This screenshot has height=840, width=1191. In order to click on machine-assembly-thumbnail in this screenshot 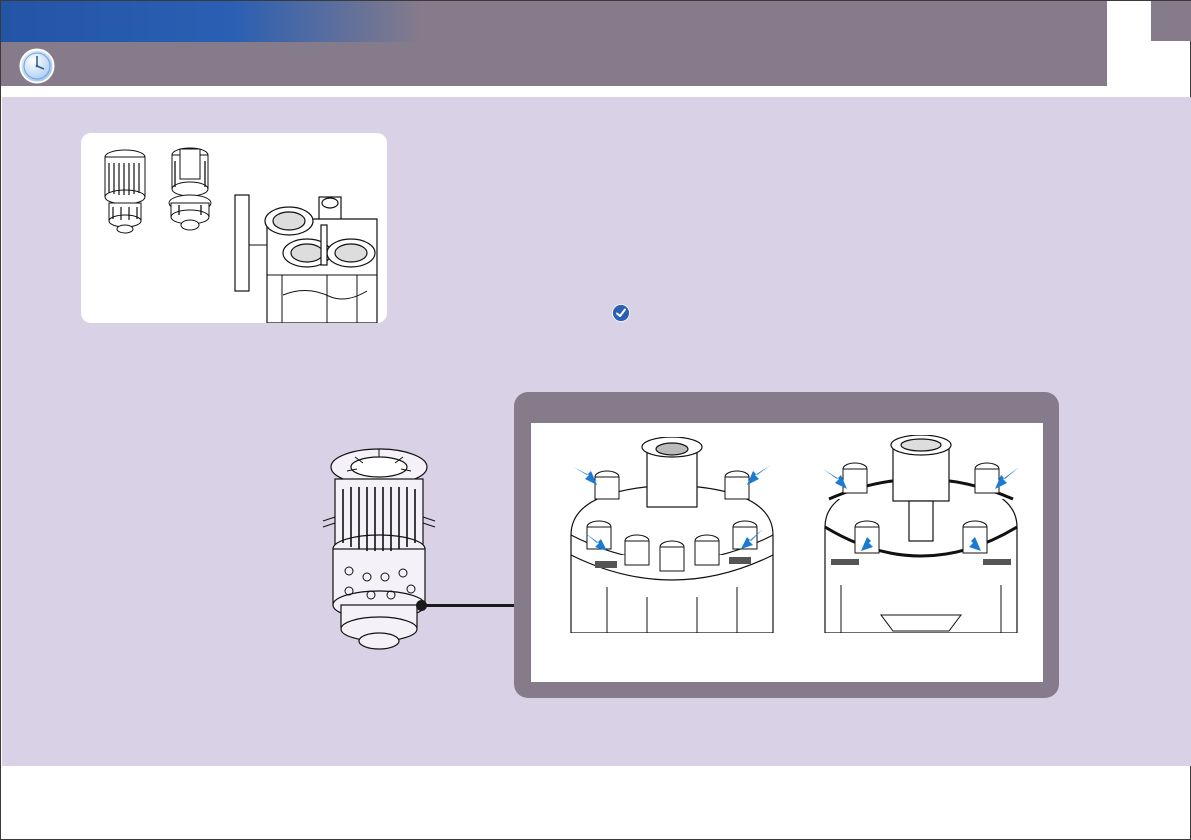, I will do `click(306, 258)`.